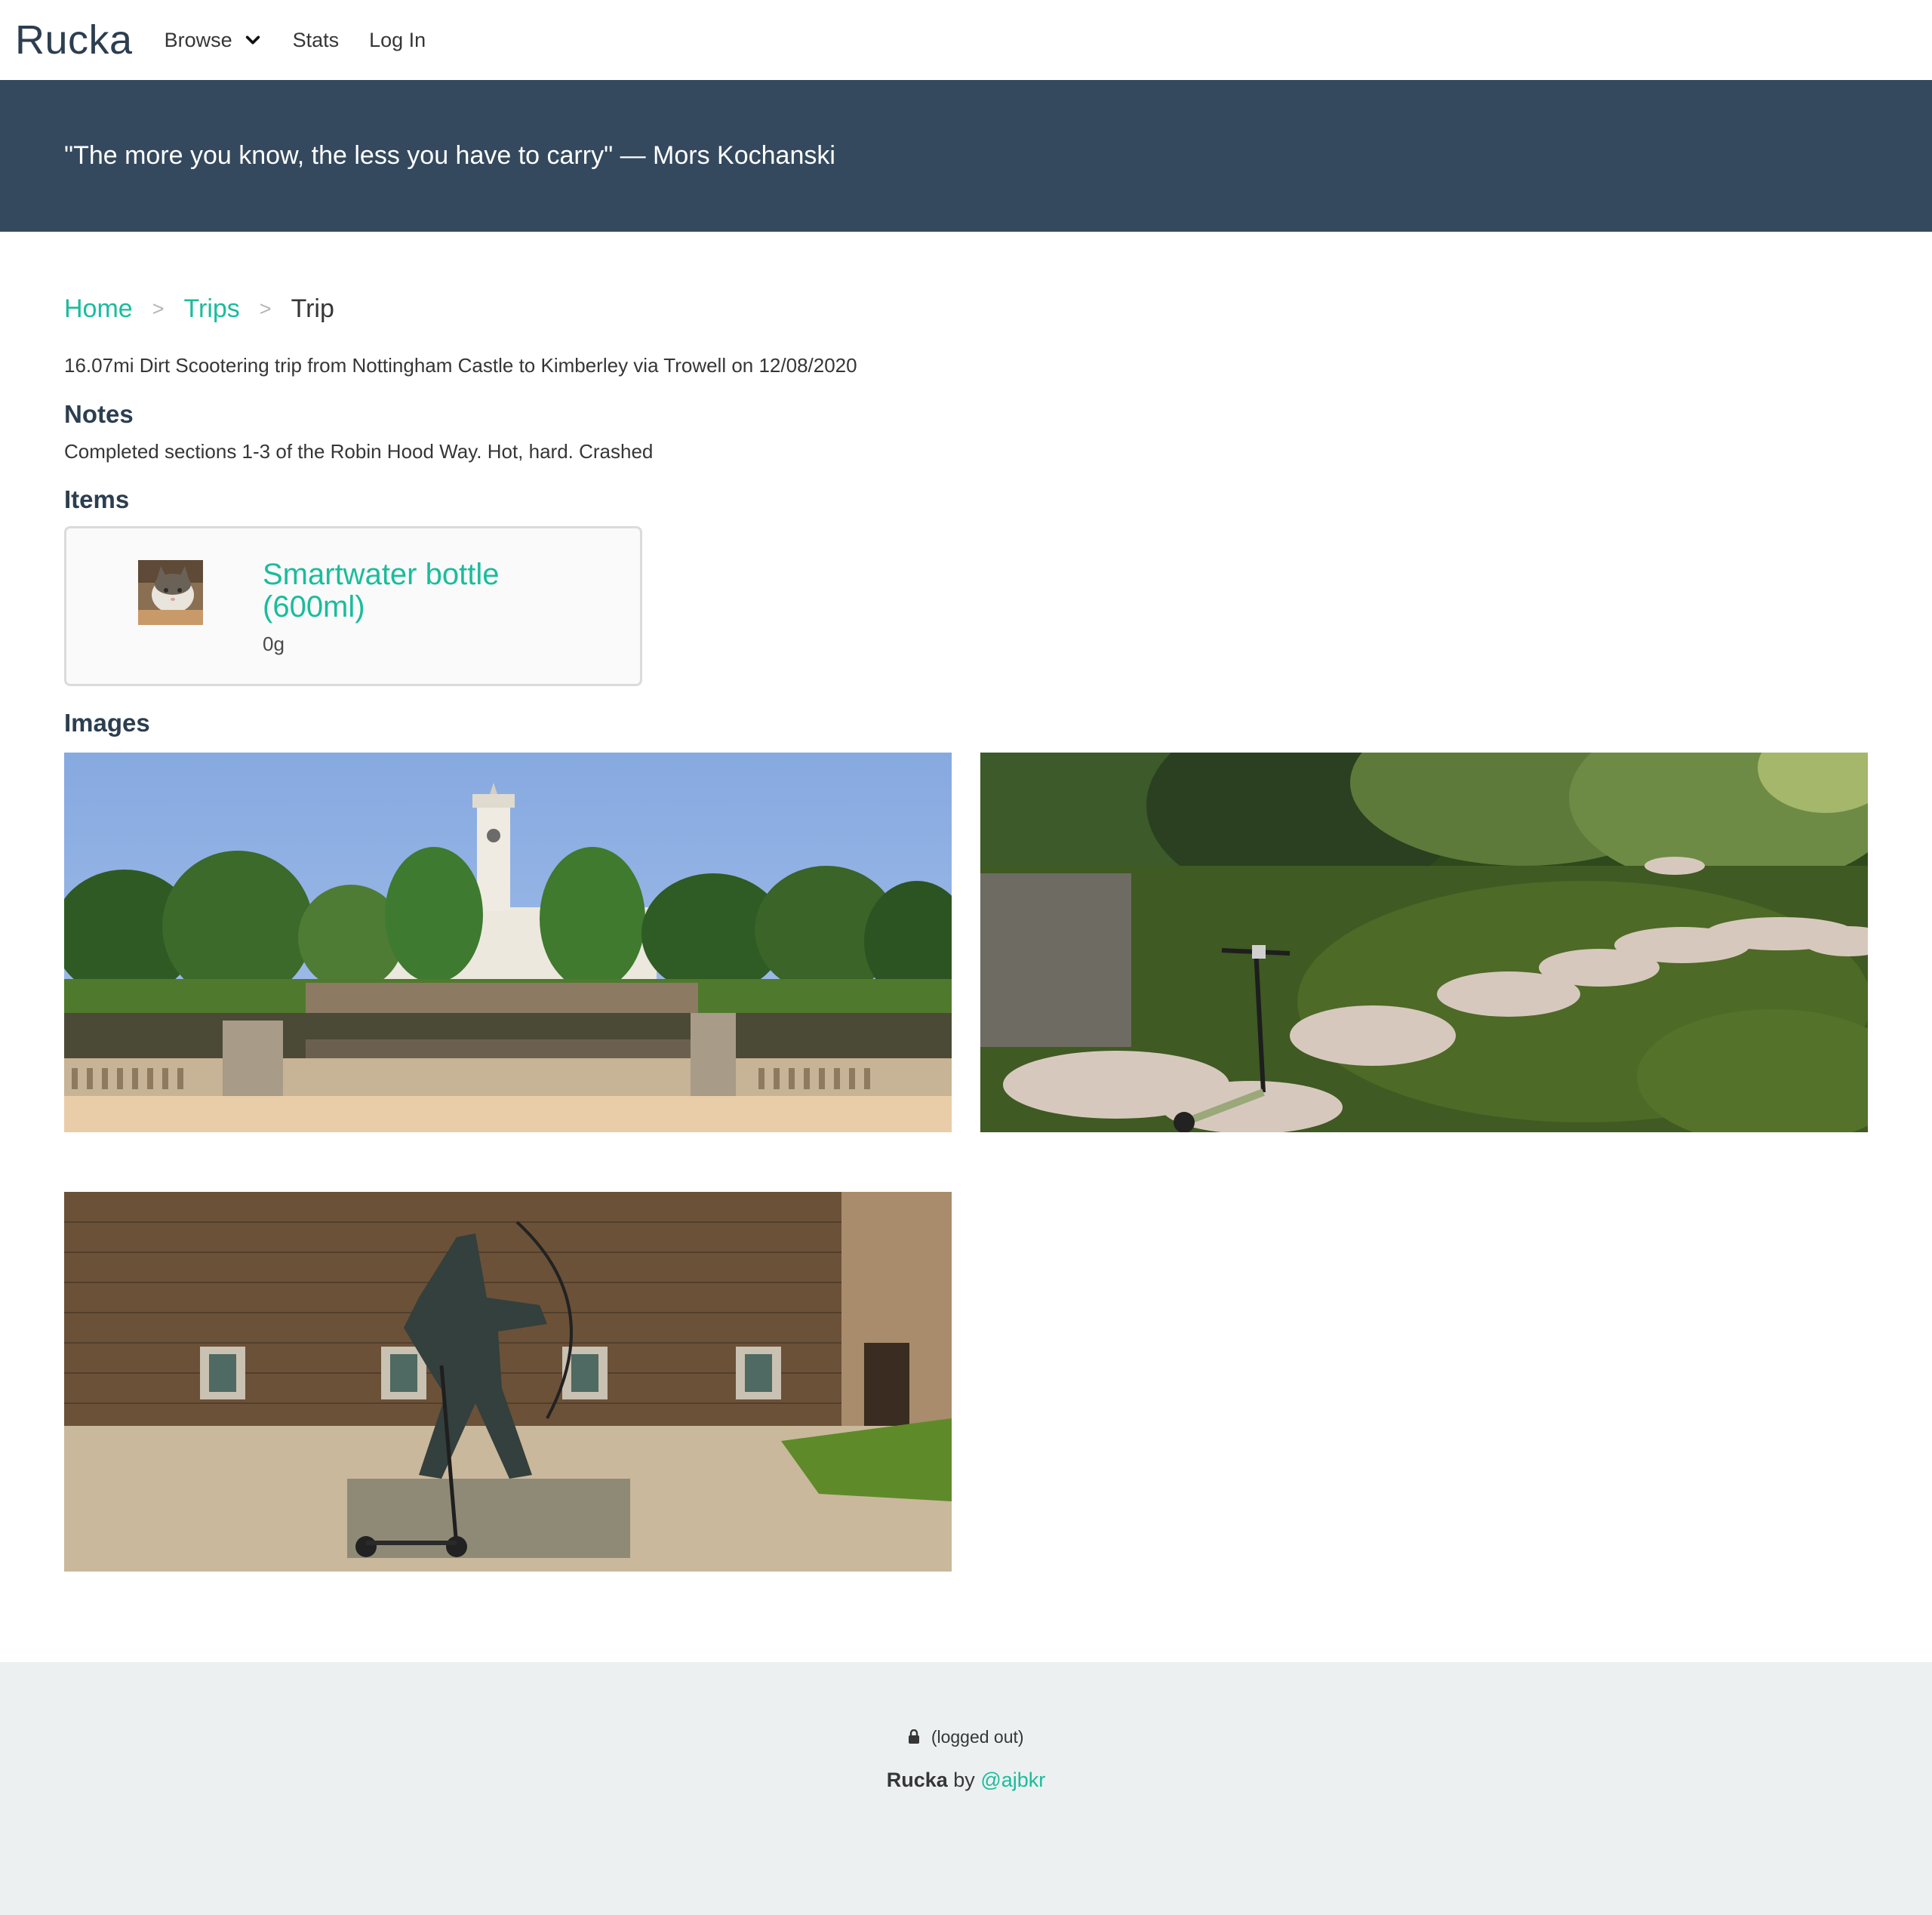 The image size is (1932, 1915). Describe the element at coordinates (966, 40) in the screenshot. I see `navbar: Rucka Browse Stats Log In` at that location.